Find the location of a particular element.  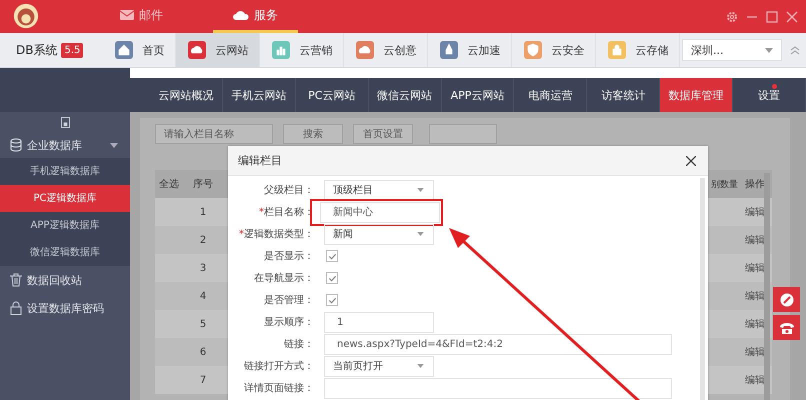

toolbar-tab: 首页 is located at coordinates (139, 50).